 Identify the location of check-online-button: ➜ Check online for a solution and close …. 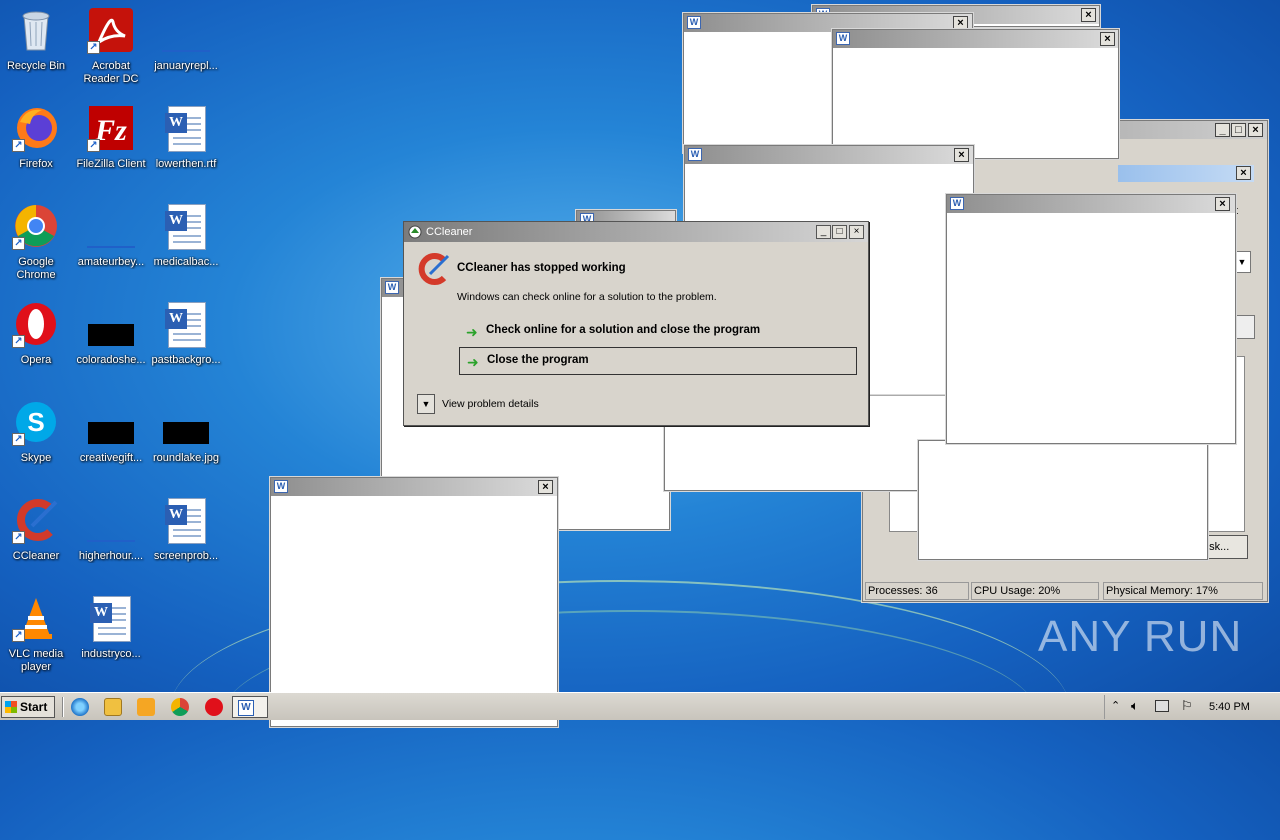
(658, 332).